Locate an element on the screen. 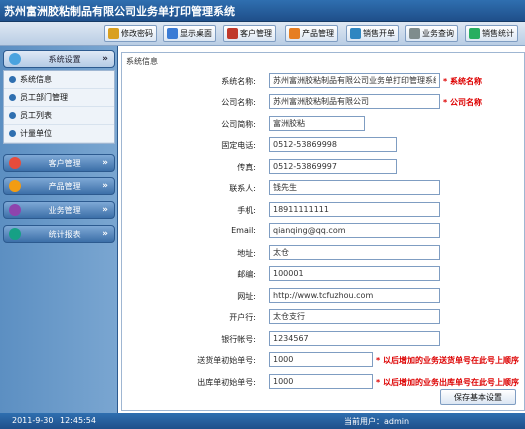  system-name-input is located at coordinates (354, 80).